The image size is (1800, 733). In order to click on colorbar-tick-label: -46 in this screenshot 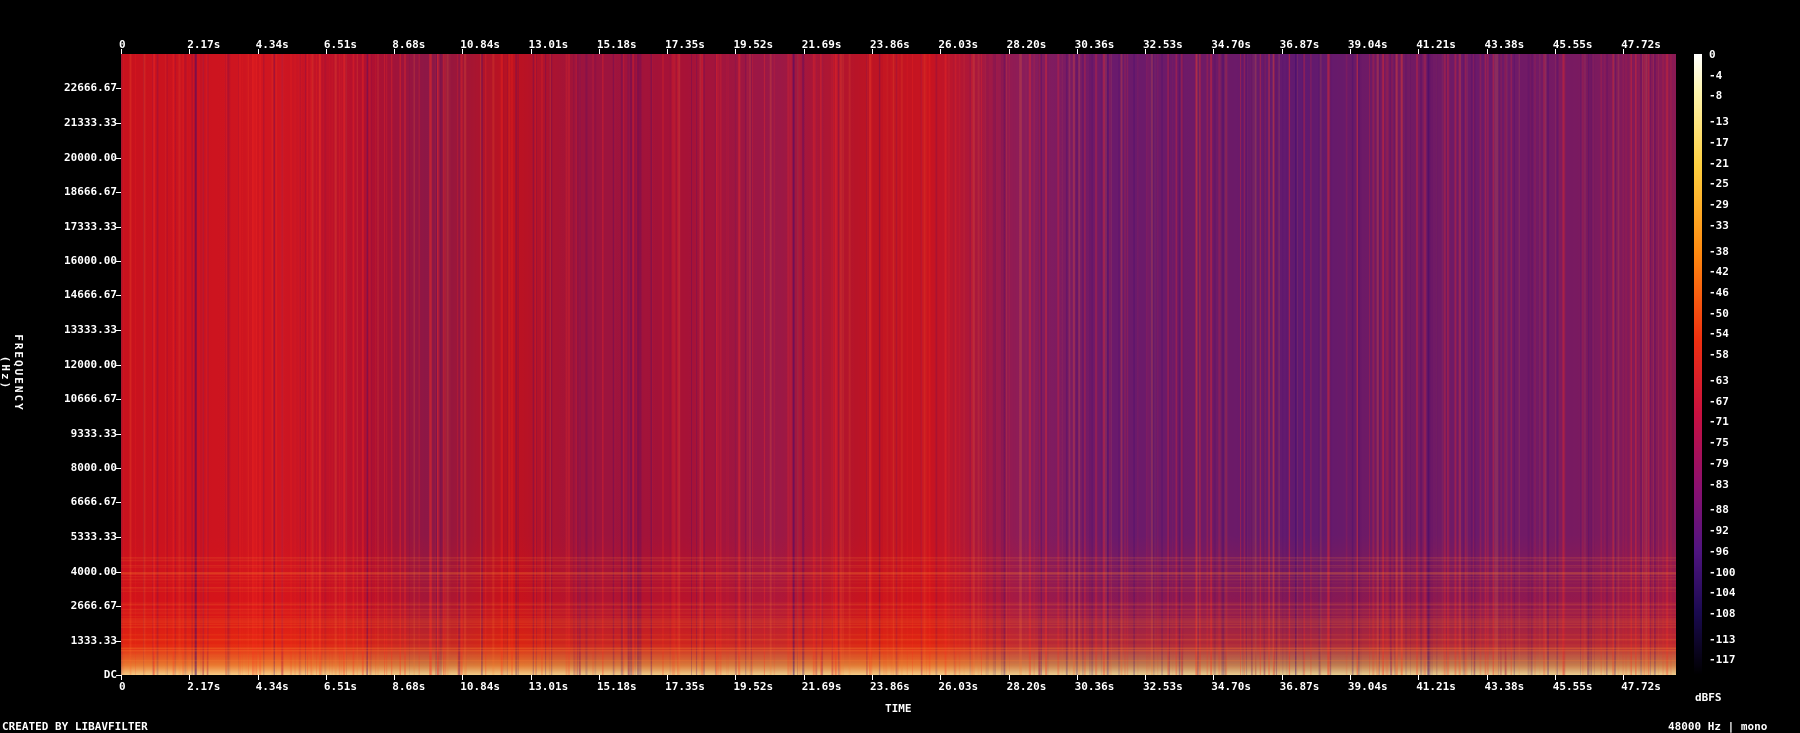, I will do `click(1719, 293)`.